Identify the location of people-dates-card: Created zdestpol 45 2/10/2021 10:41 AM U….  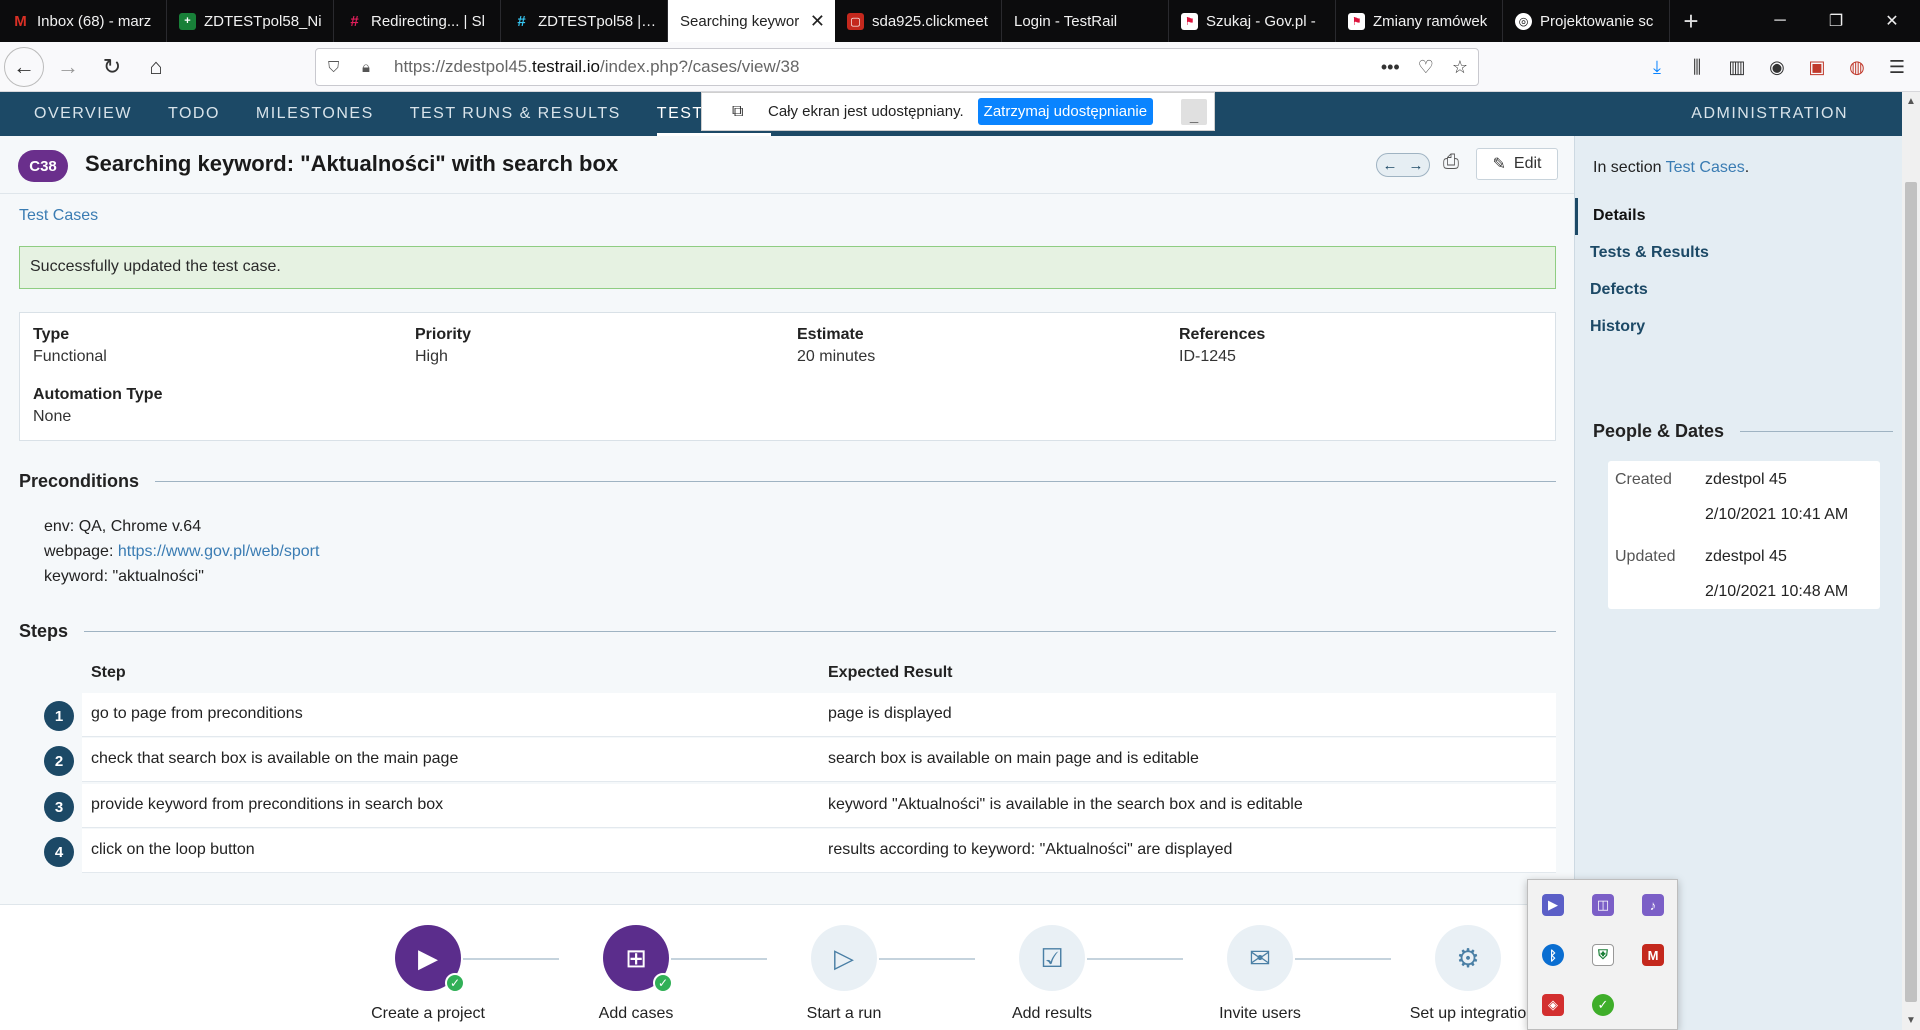
(1744, 535).